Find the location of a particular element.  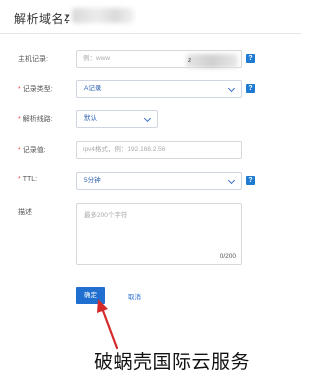

host-suffix-text: z is located at coordinates (190, 60).